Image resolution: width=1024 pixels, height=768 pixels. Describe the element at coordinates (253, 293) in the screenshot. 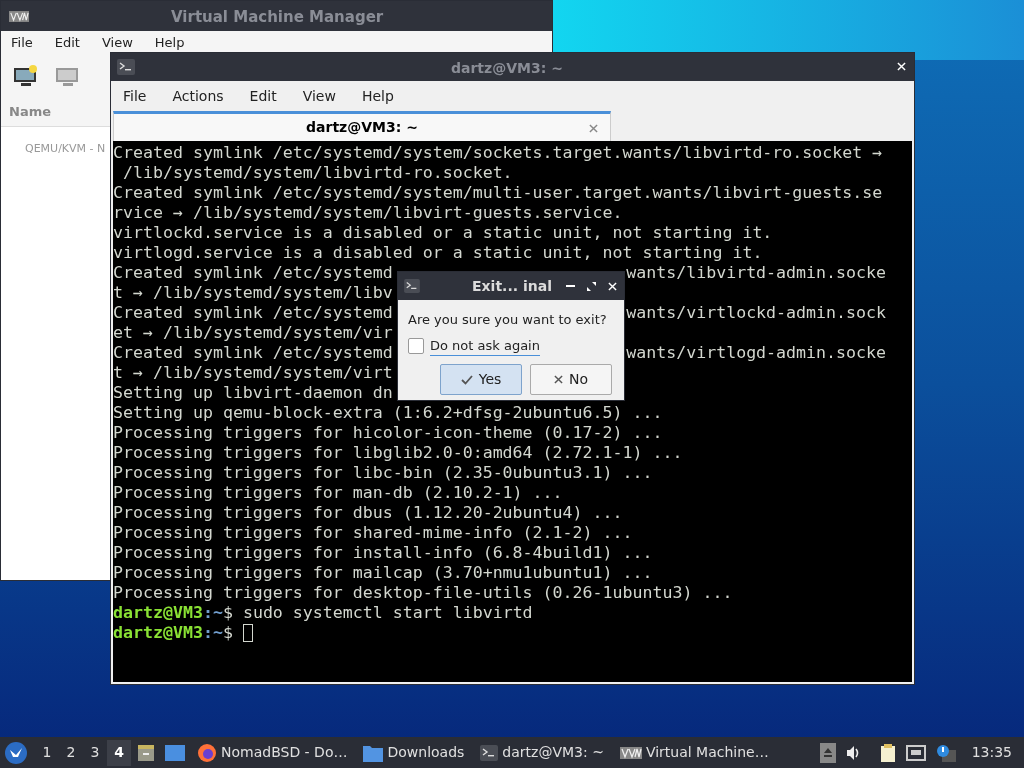

I see `terminal-line: t → /lib/systemd/system/libv` at that location.